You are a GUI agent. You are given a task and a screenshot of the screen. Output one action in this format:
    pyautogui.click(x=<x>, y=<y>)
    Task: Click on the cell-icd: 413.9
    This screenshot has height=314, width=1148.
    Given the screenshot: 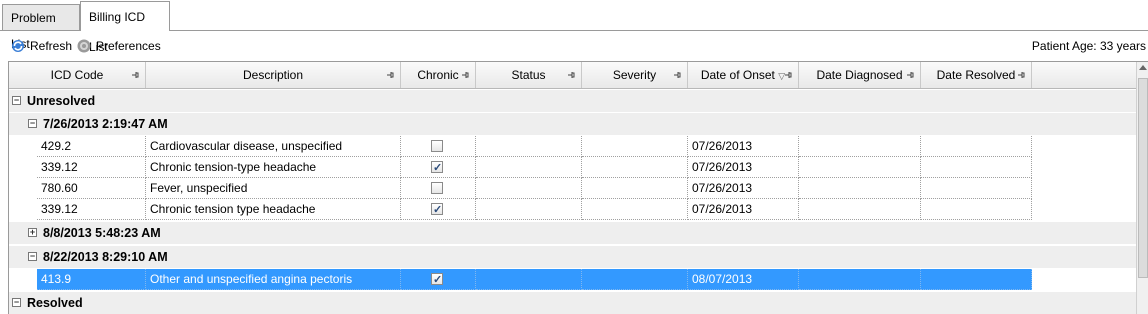 What is the action you would take?
    pyautogui.click(x=91, y=279)
    